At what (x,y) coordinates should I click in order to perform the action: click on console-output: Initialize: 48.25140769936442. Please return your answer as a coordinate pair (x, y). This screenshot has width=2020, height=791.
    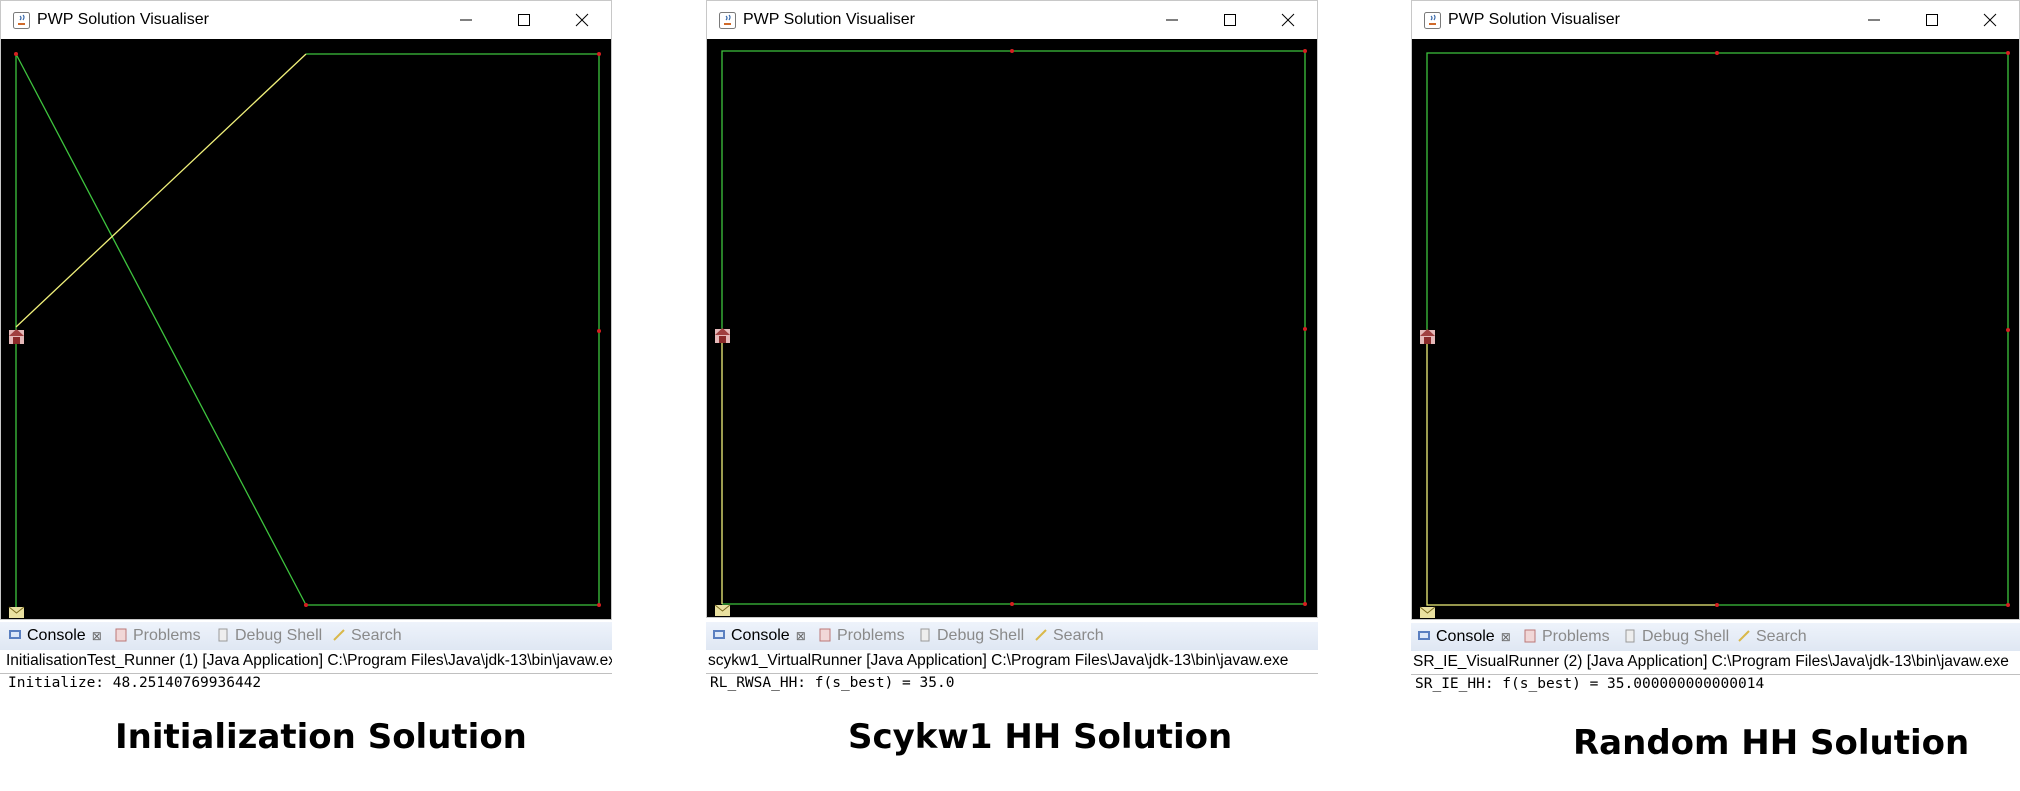
    Looking at the image, I should click on (135, 683).